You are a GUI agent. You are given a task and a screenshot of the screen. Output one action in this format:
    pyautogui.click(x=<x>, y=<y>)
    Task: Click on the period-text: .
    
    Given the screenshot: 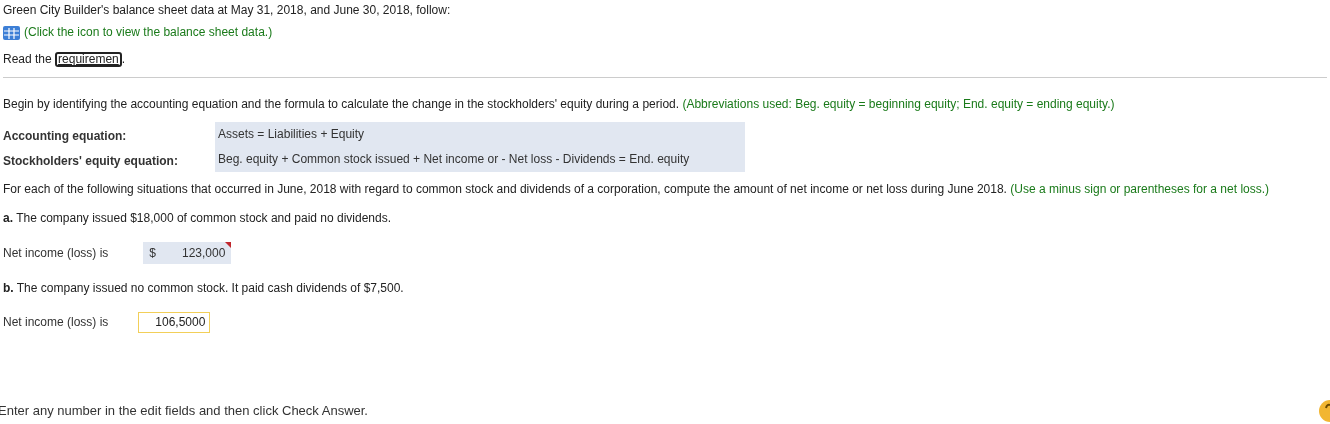 What is the action you would take?
    pyautogui.click(x=123, y=59)
    